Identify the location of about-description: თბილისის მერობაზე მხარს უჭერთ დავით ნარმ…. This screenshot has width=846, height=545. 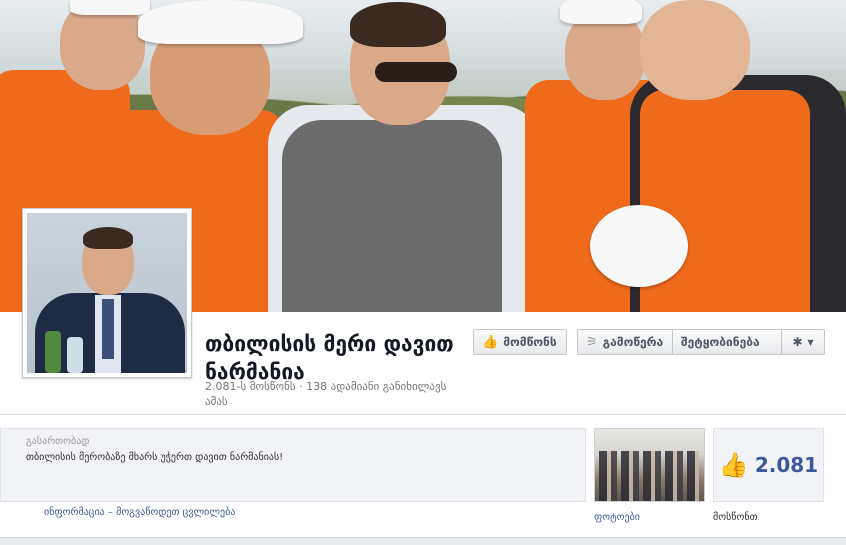
(155, 457).